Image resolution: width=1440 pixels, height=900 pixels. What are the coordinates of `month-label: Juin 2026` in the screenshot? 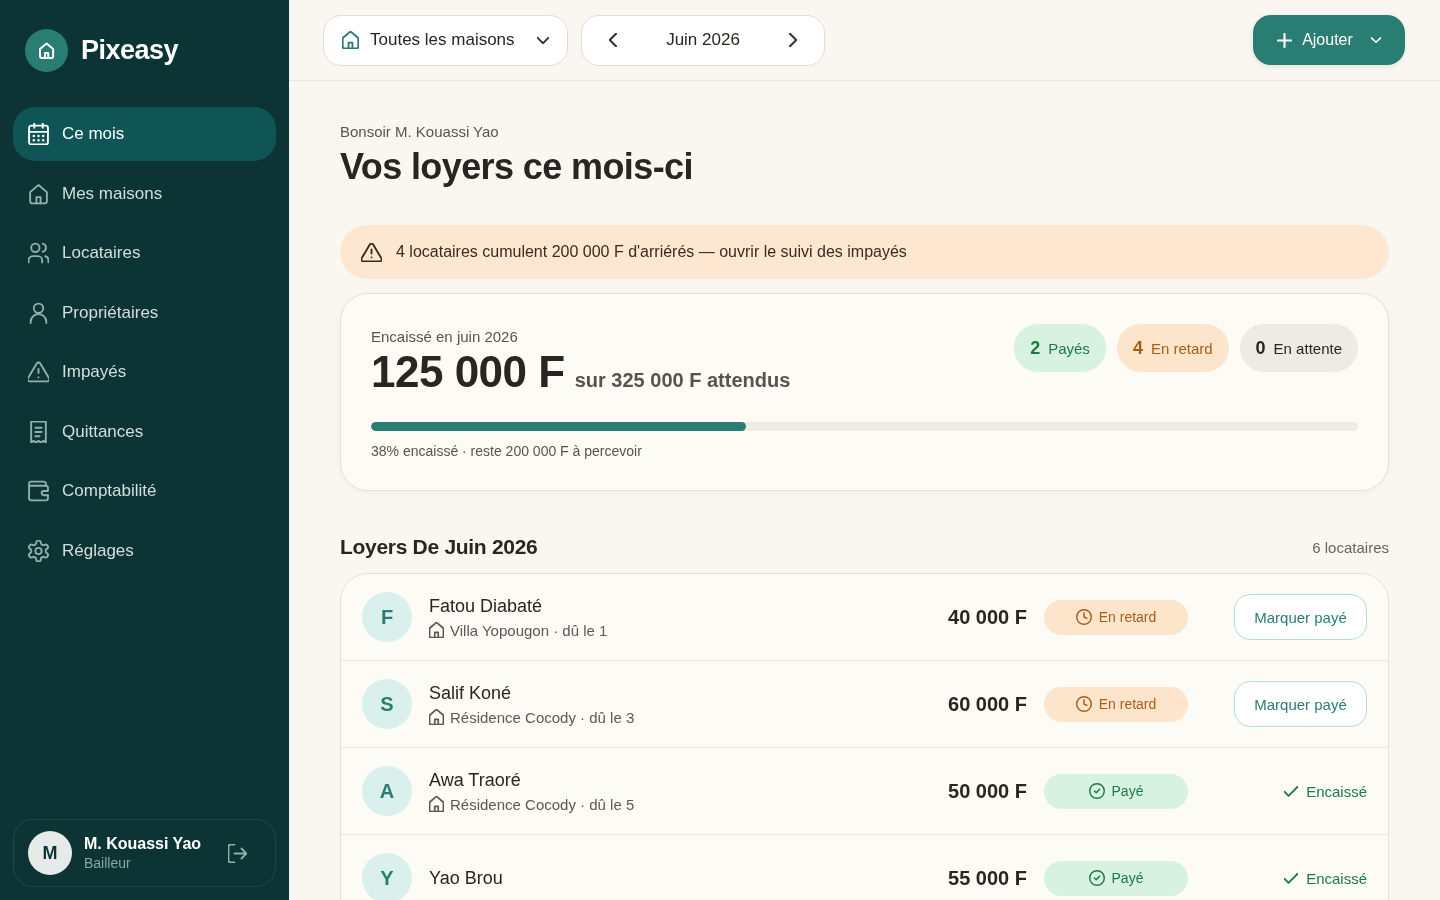 It's located at (703, 40).